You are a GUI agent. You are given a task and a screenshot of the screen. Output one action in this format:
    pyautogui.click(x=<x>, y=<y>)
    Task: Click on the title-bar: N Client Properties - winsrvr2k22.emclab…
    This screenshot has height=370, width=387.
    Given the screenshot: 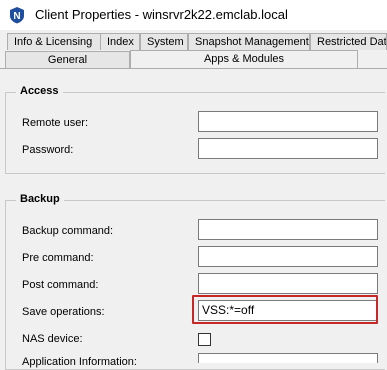 What is the action you would take?
    pyautogui.click(x=193, y=15)
    